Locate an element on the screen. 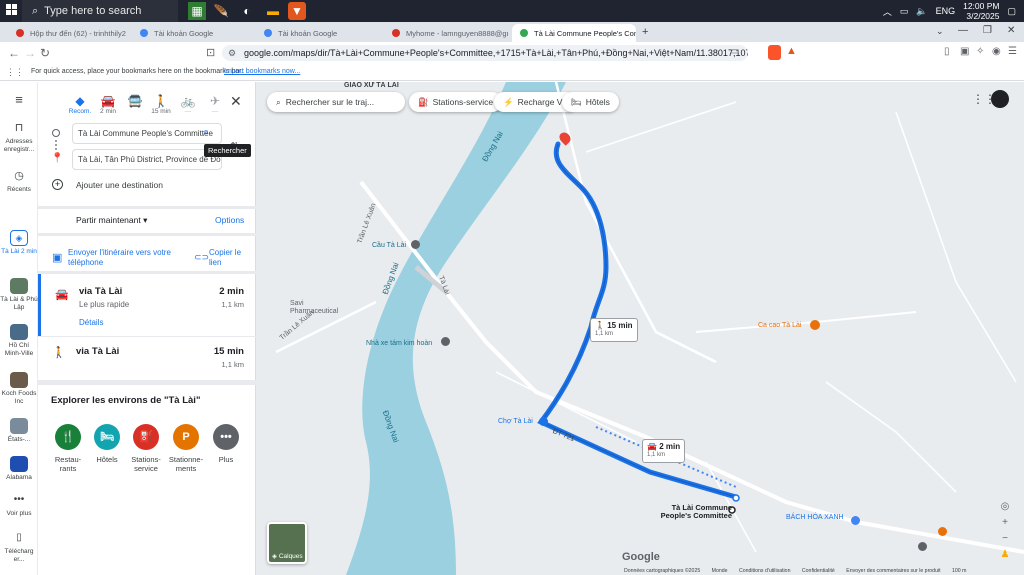 Image resolution: width=1024 pixels, height=575 pixels. clock: 12:00 PM 3/2/2025 is located at coordinates (981, 11).